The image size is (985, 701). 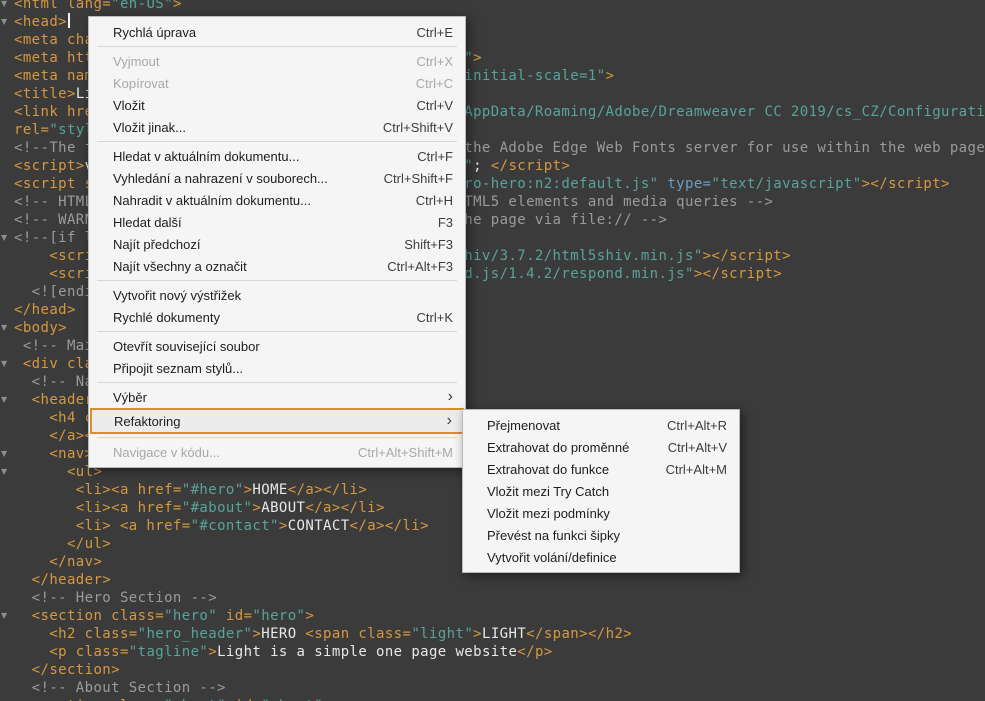 What do you see at coordinates (129, 105) in the screenshot?
I see `menu-item-label: Vložit` at bounding box center [129, 105].